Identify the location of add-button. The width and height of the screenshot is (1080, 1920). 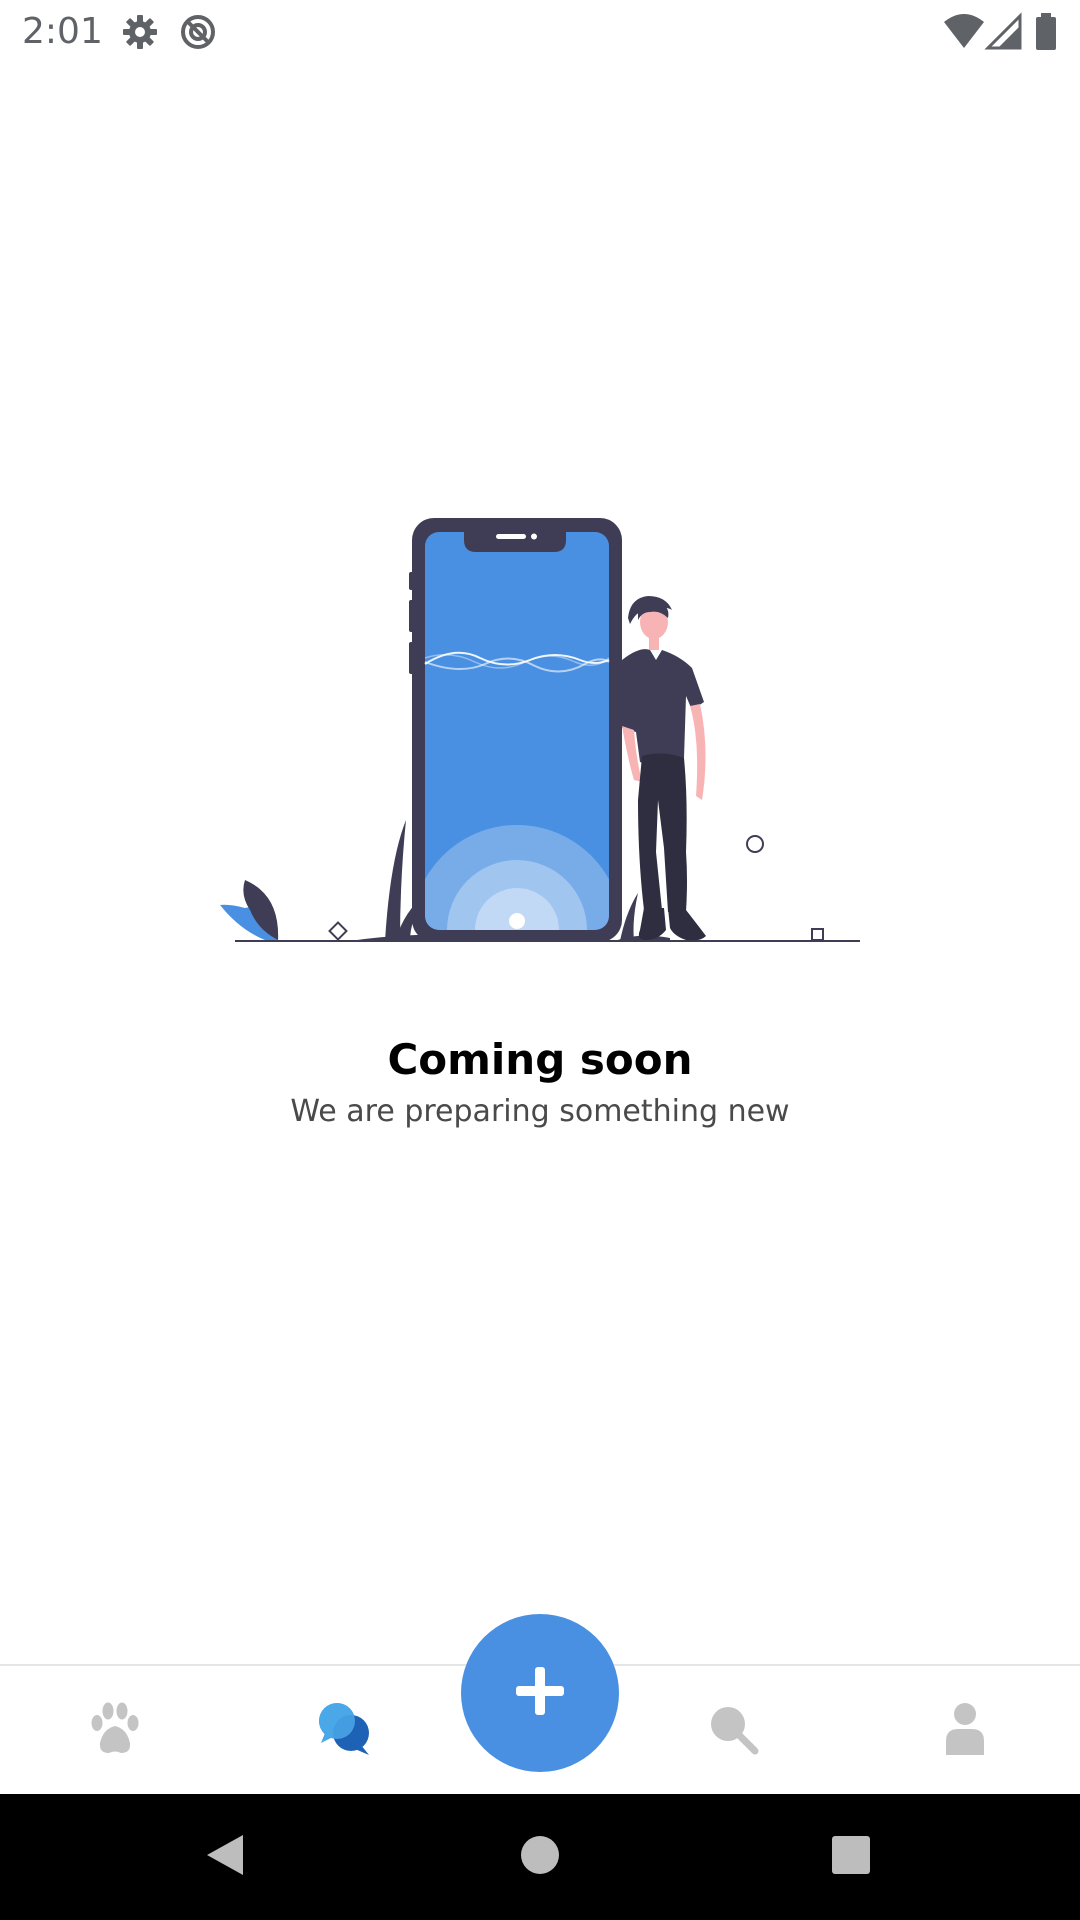
(540, 1693).